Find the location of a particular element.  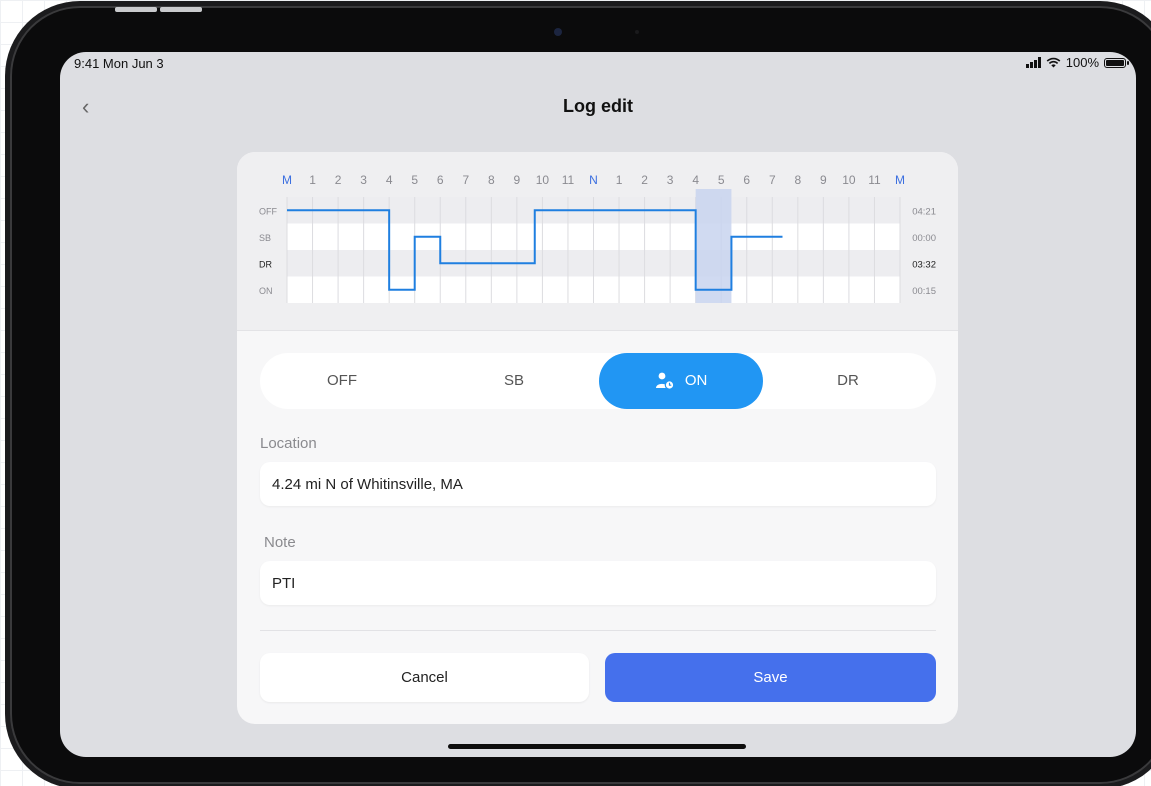

chart-row-total: 00:15 is located at coordinates (924, 291).